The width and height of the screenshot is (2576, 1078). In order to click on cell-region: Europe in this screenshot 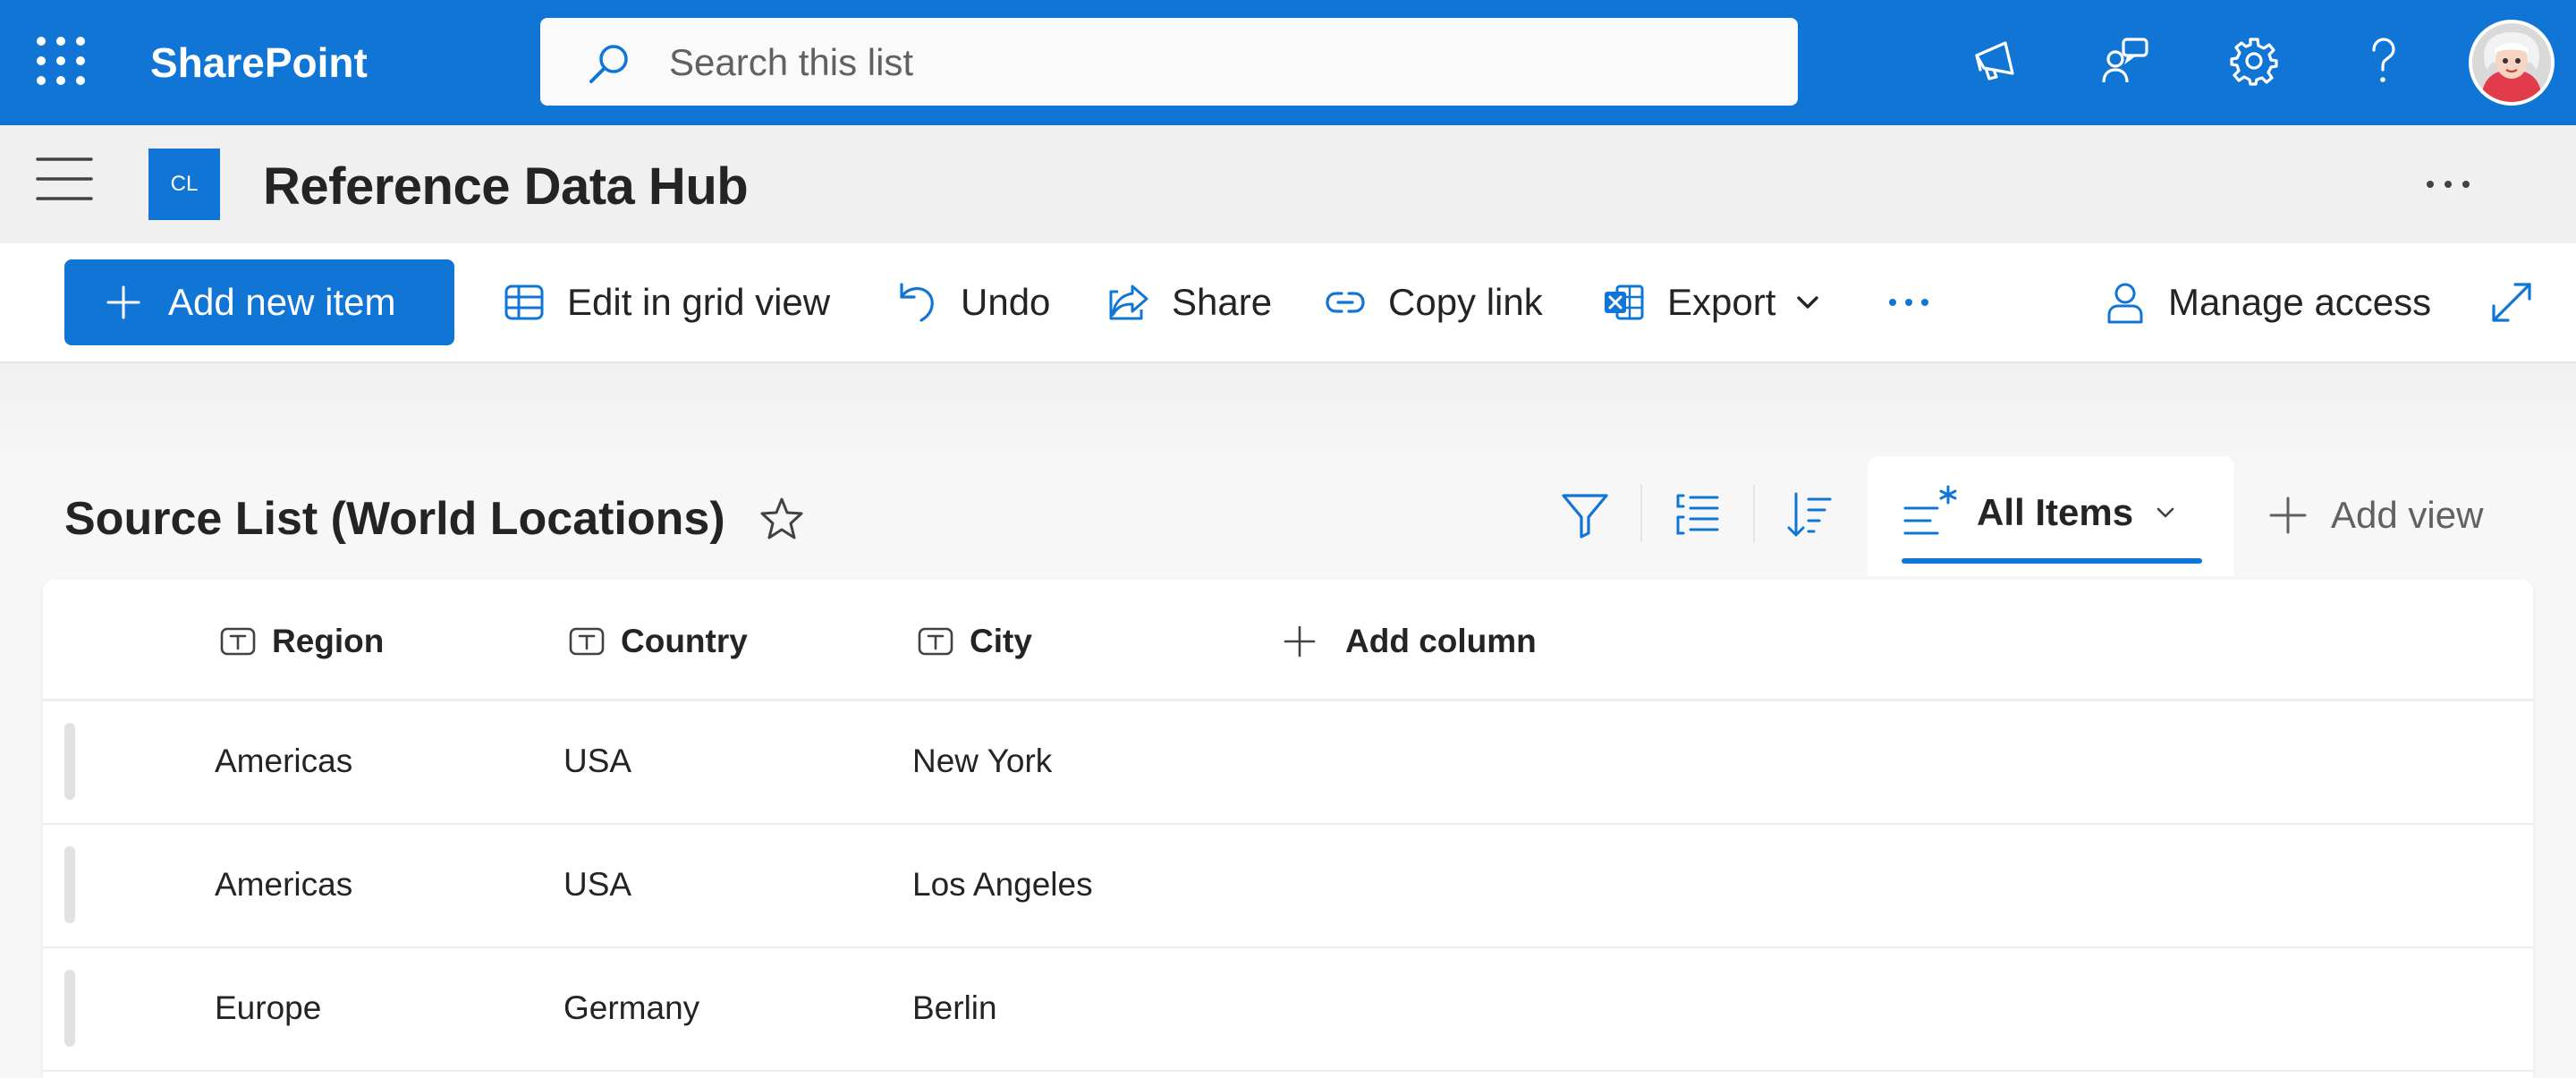, I will do `click(268, 1007)`.